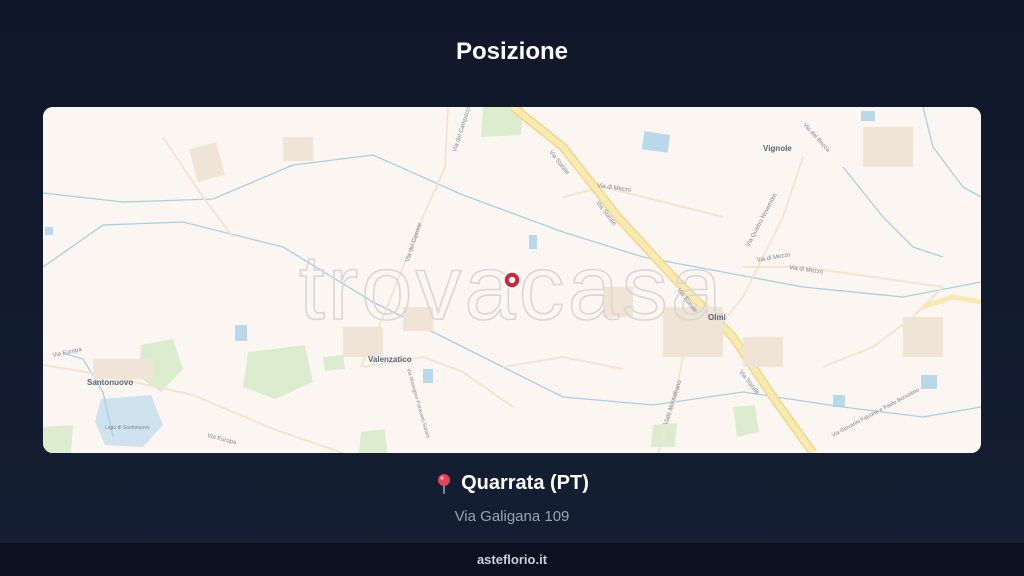 The height and width of the screenshot is (576, 1024). What do you see at coordinates (512, 51) in the screenshot?
I see `page-title: Posizione` at bounding box center [512, 51].